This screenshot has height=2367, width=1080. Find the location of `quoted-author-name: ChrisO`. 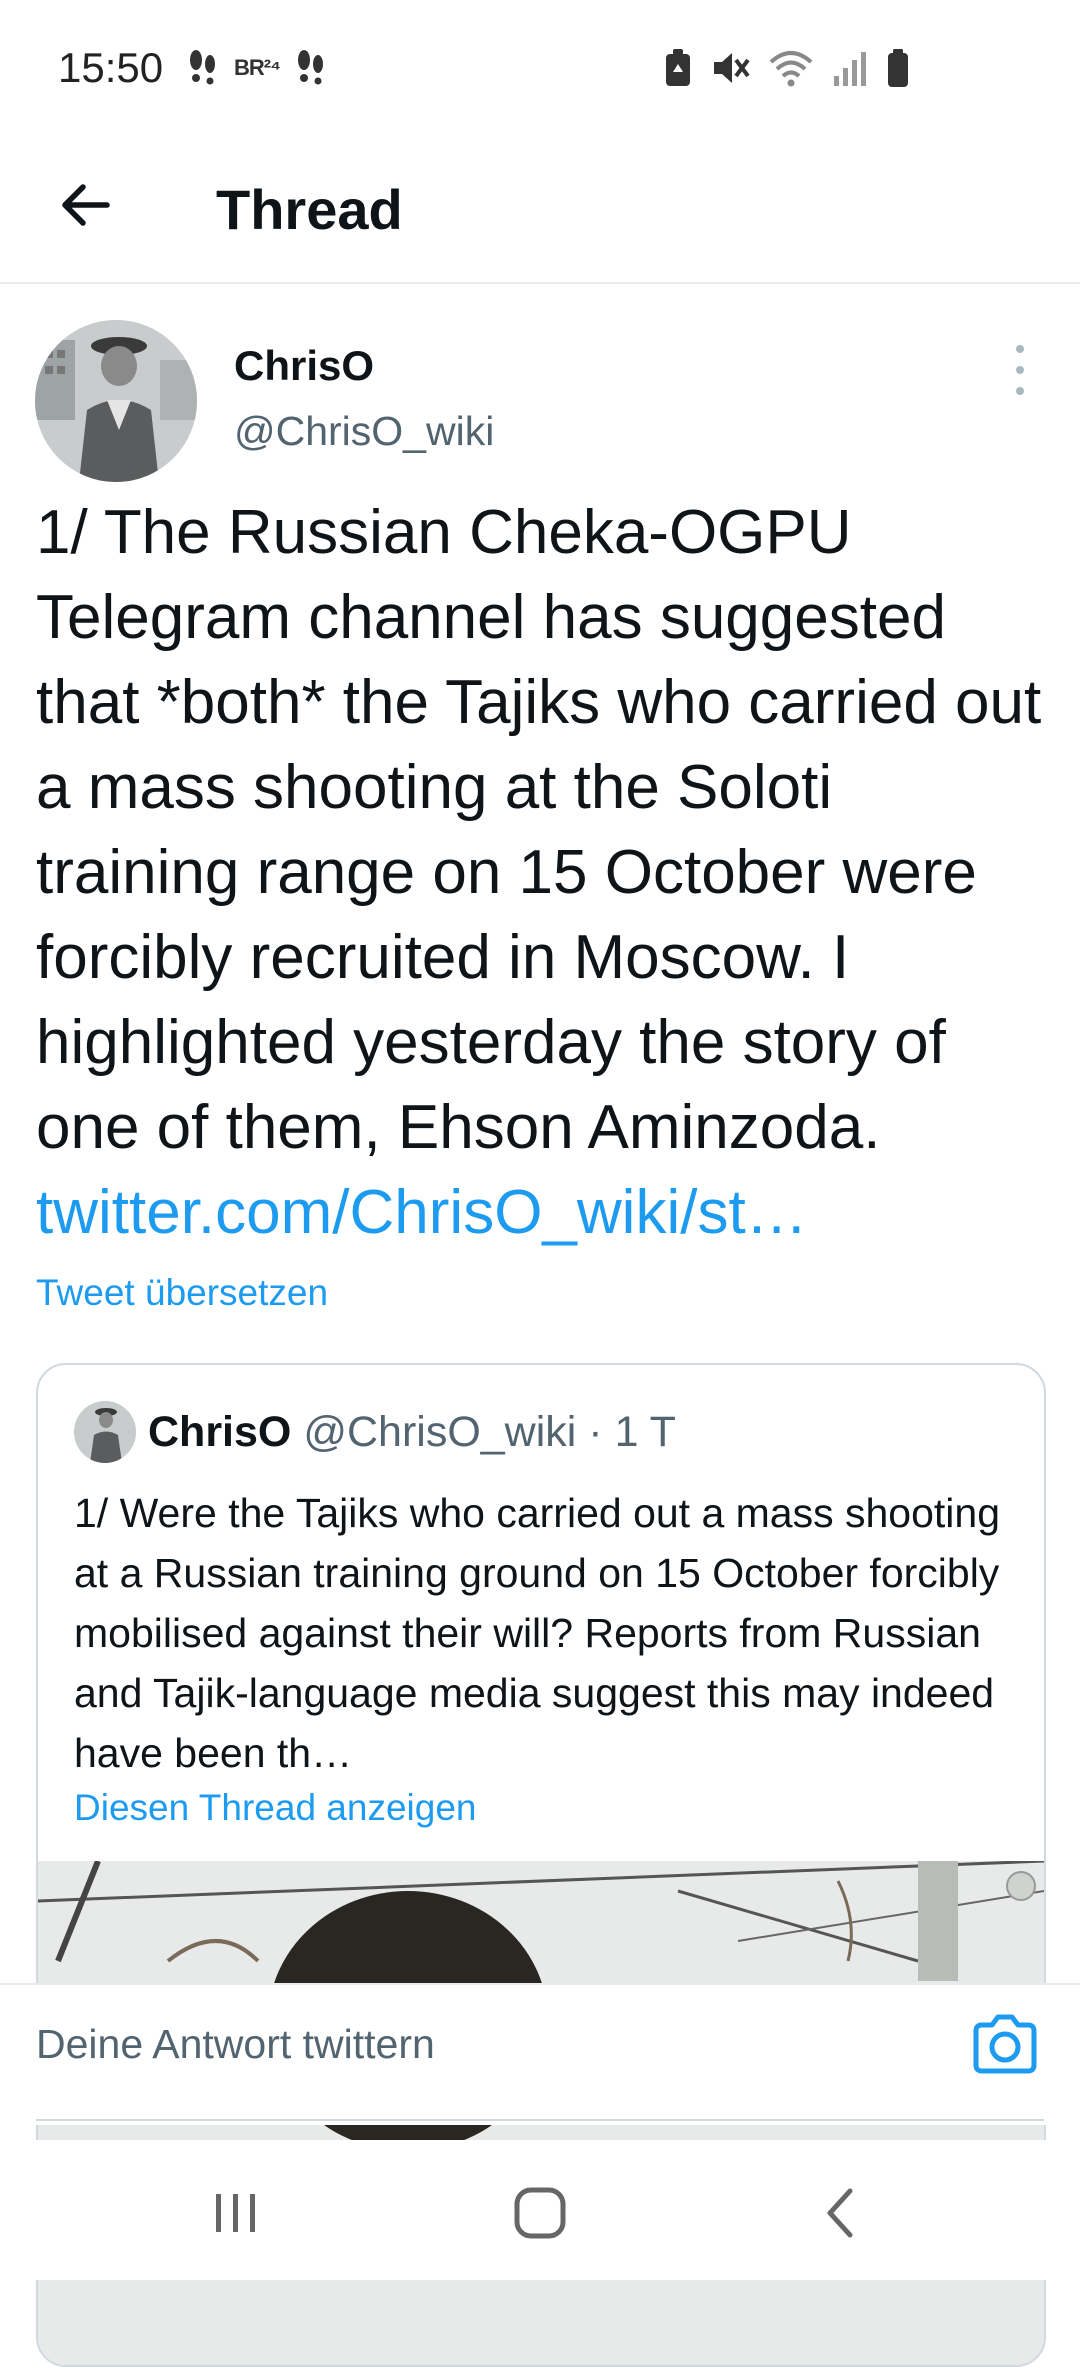

quoted-author-name: ChrisO is located at coordinates (220, 1432).